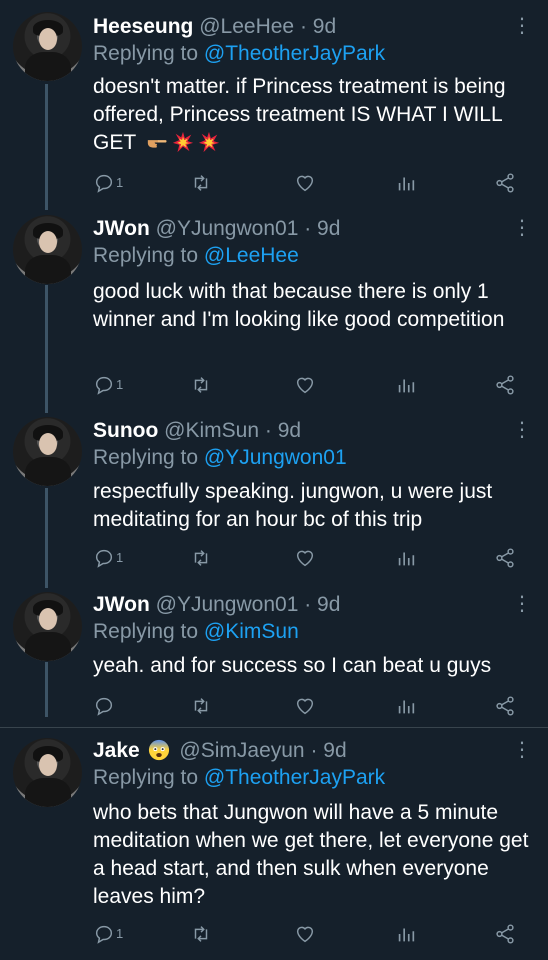 Image resolution: width=548 pixels, height=960 pixels. What do you see at coordinates (196, 632) in the screenshot?
I see `replying-to: Replying to @KimSun` at bounding box center [196, 632].